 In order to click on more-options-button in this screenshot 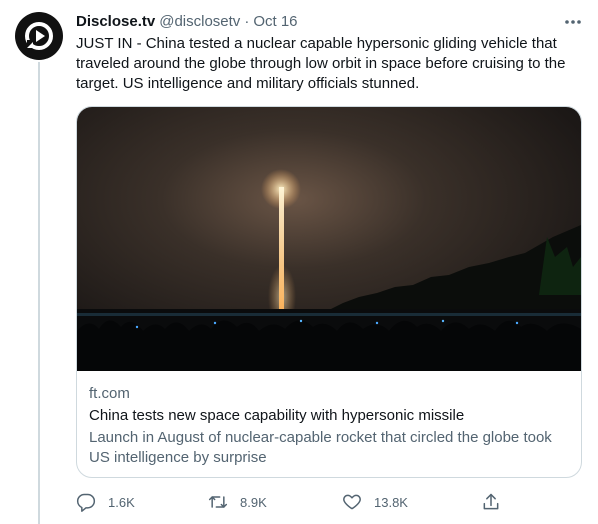, I will do `click(573, 22)`.